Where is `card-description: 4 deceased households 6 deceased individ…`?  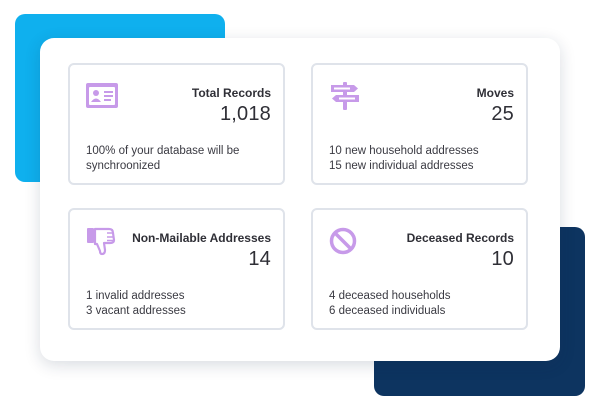 card-description: 4 deceased households 6 deceased individ… is located at coordinates (424, 303).